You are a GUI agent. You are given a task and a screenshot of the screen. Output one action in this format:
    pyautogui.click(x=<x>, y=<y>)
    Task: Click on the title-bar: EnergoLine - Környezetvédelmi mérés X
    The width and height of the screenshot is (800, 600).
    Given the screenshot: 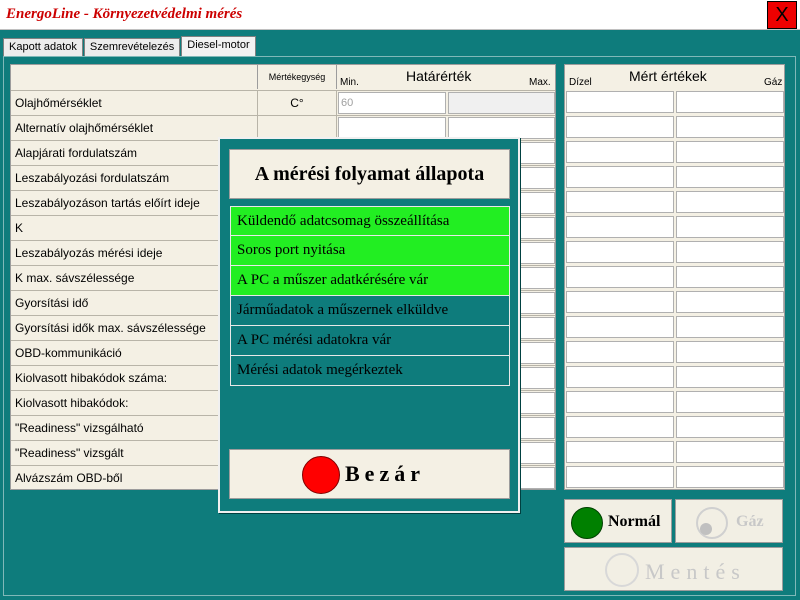 What is the action you would take?
    pyautogui.click(x=400, y=15)
    